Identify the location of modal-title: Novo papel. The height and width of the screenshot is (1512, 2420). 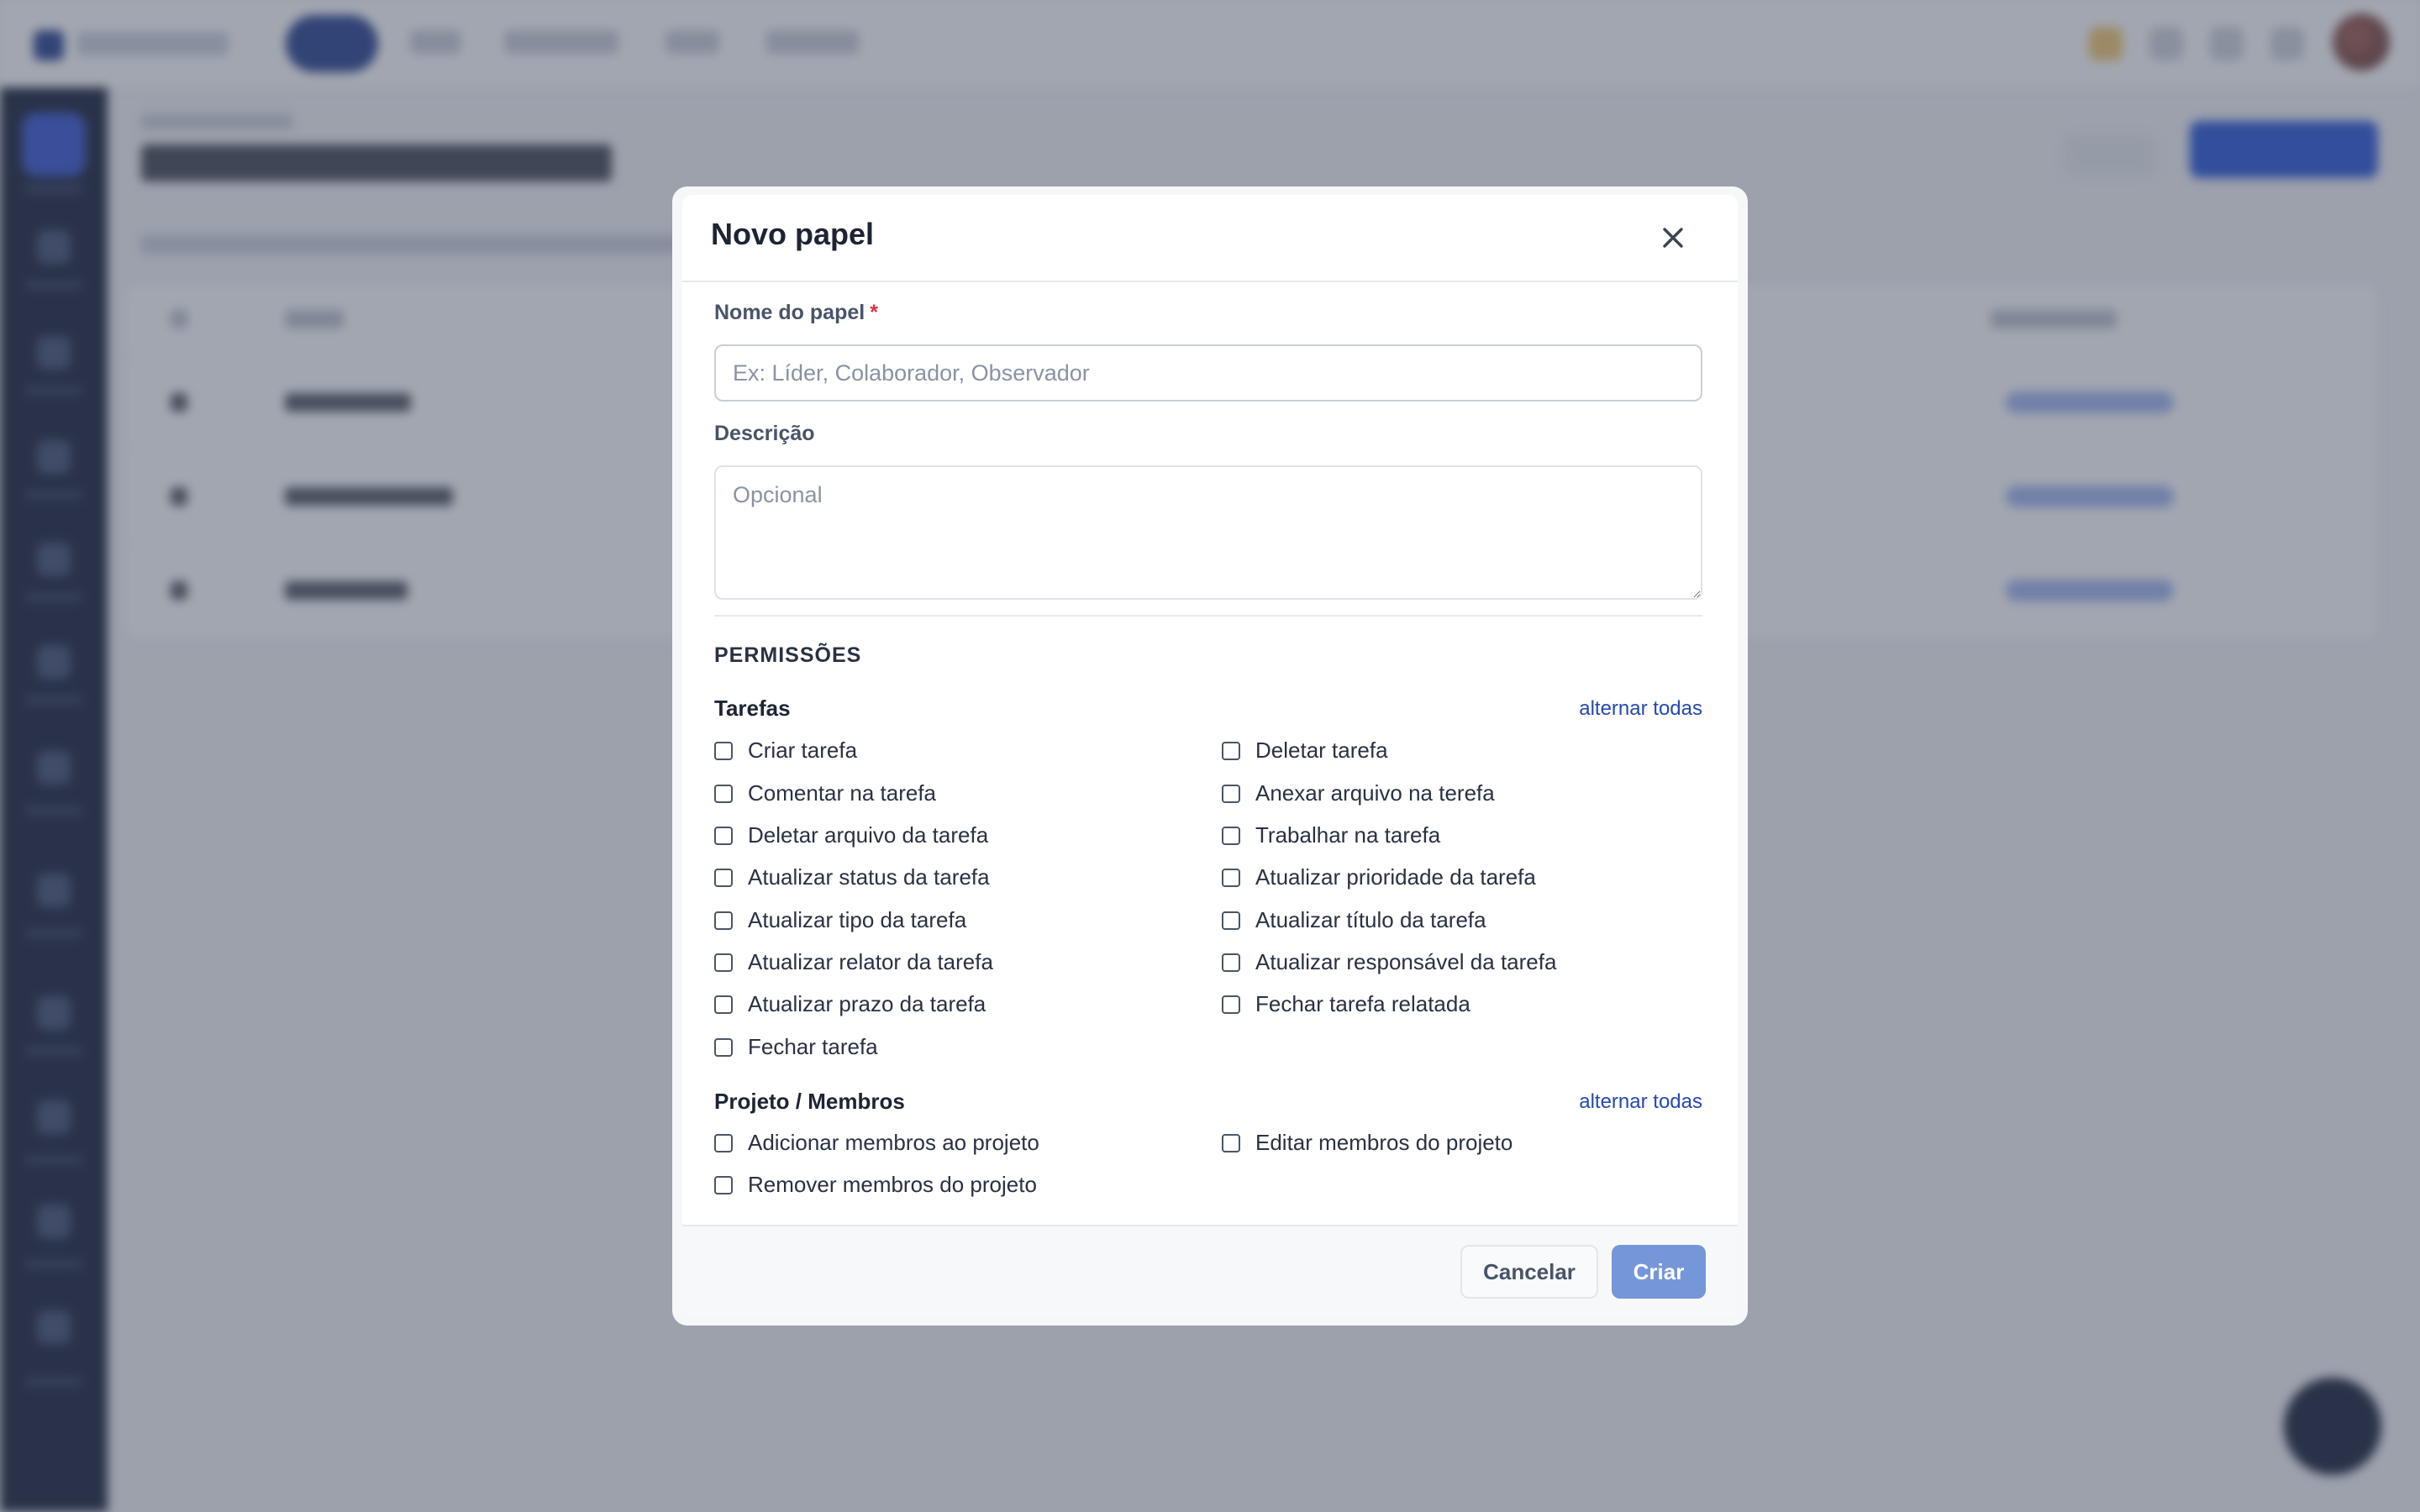
(793, 234).